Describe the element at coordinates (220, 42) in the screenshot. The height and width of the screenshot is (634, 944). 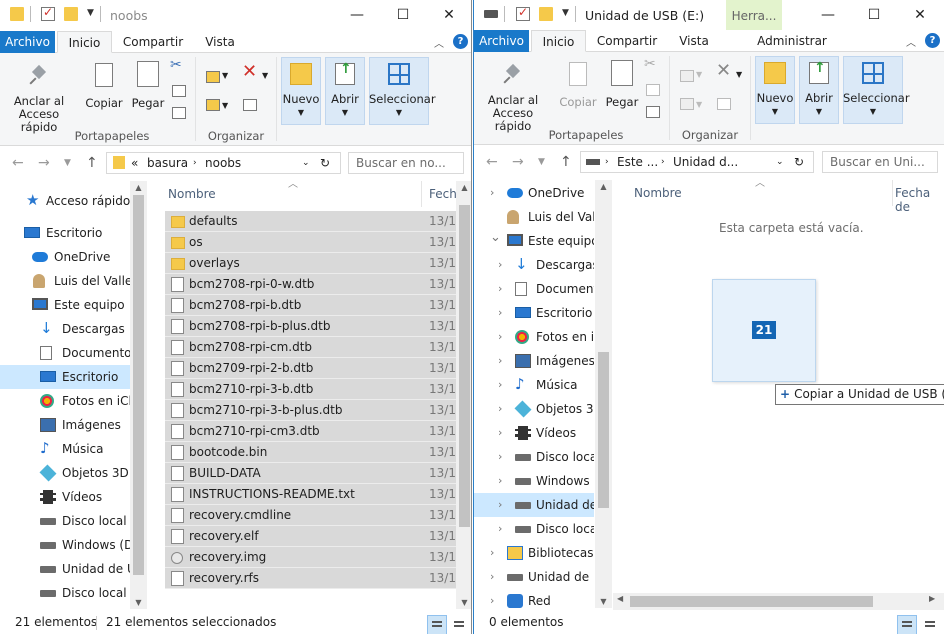
I see `tab-view: Vista` at that location.